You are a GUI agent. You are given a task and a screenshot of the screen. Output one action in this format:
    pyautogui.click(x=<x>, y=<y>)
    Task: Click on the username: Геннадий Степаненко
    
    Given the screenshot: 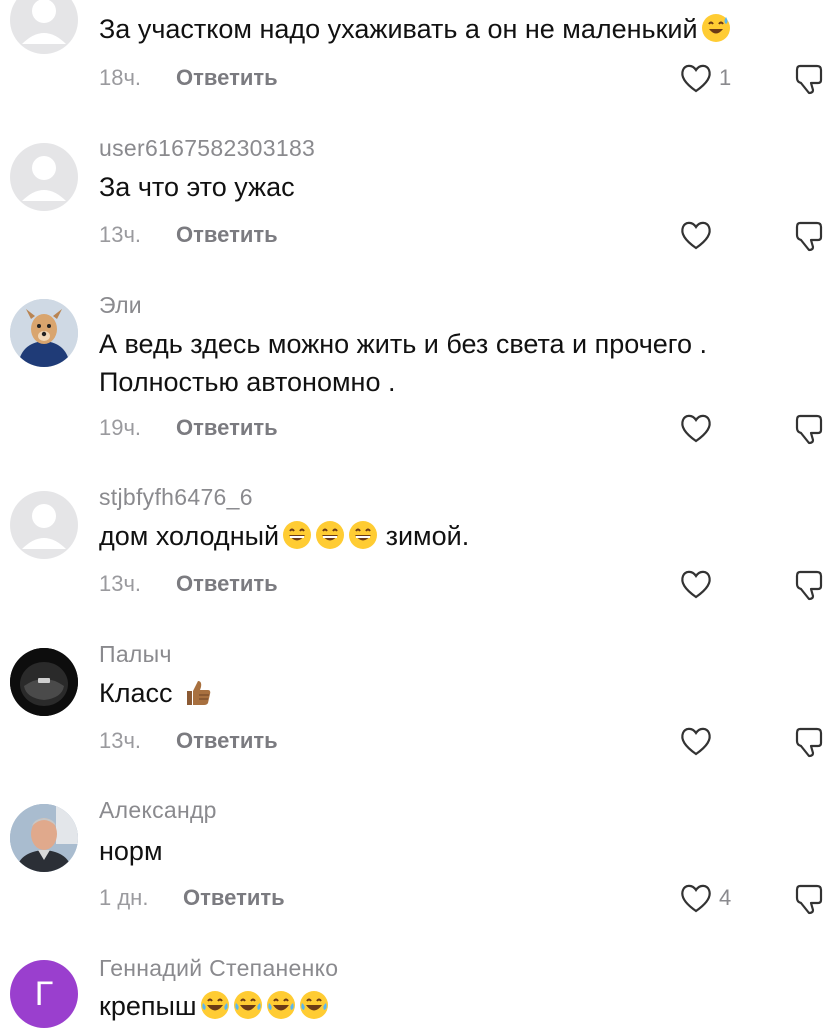 What is the action you would take?
    pyautogui.click(x=218, y=968)
    